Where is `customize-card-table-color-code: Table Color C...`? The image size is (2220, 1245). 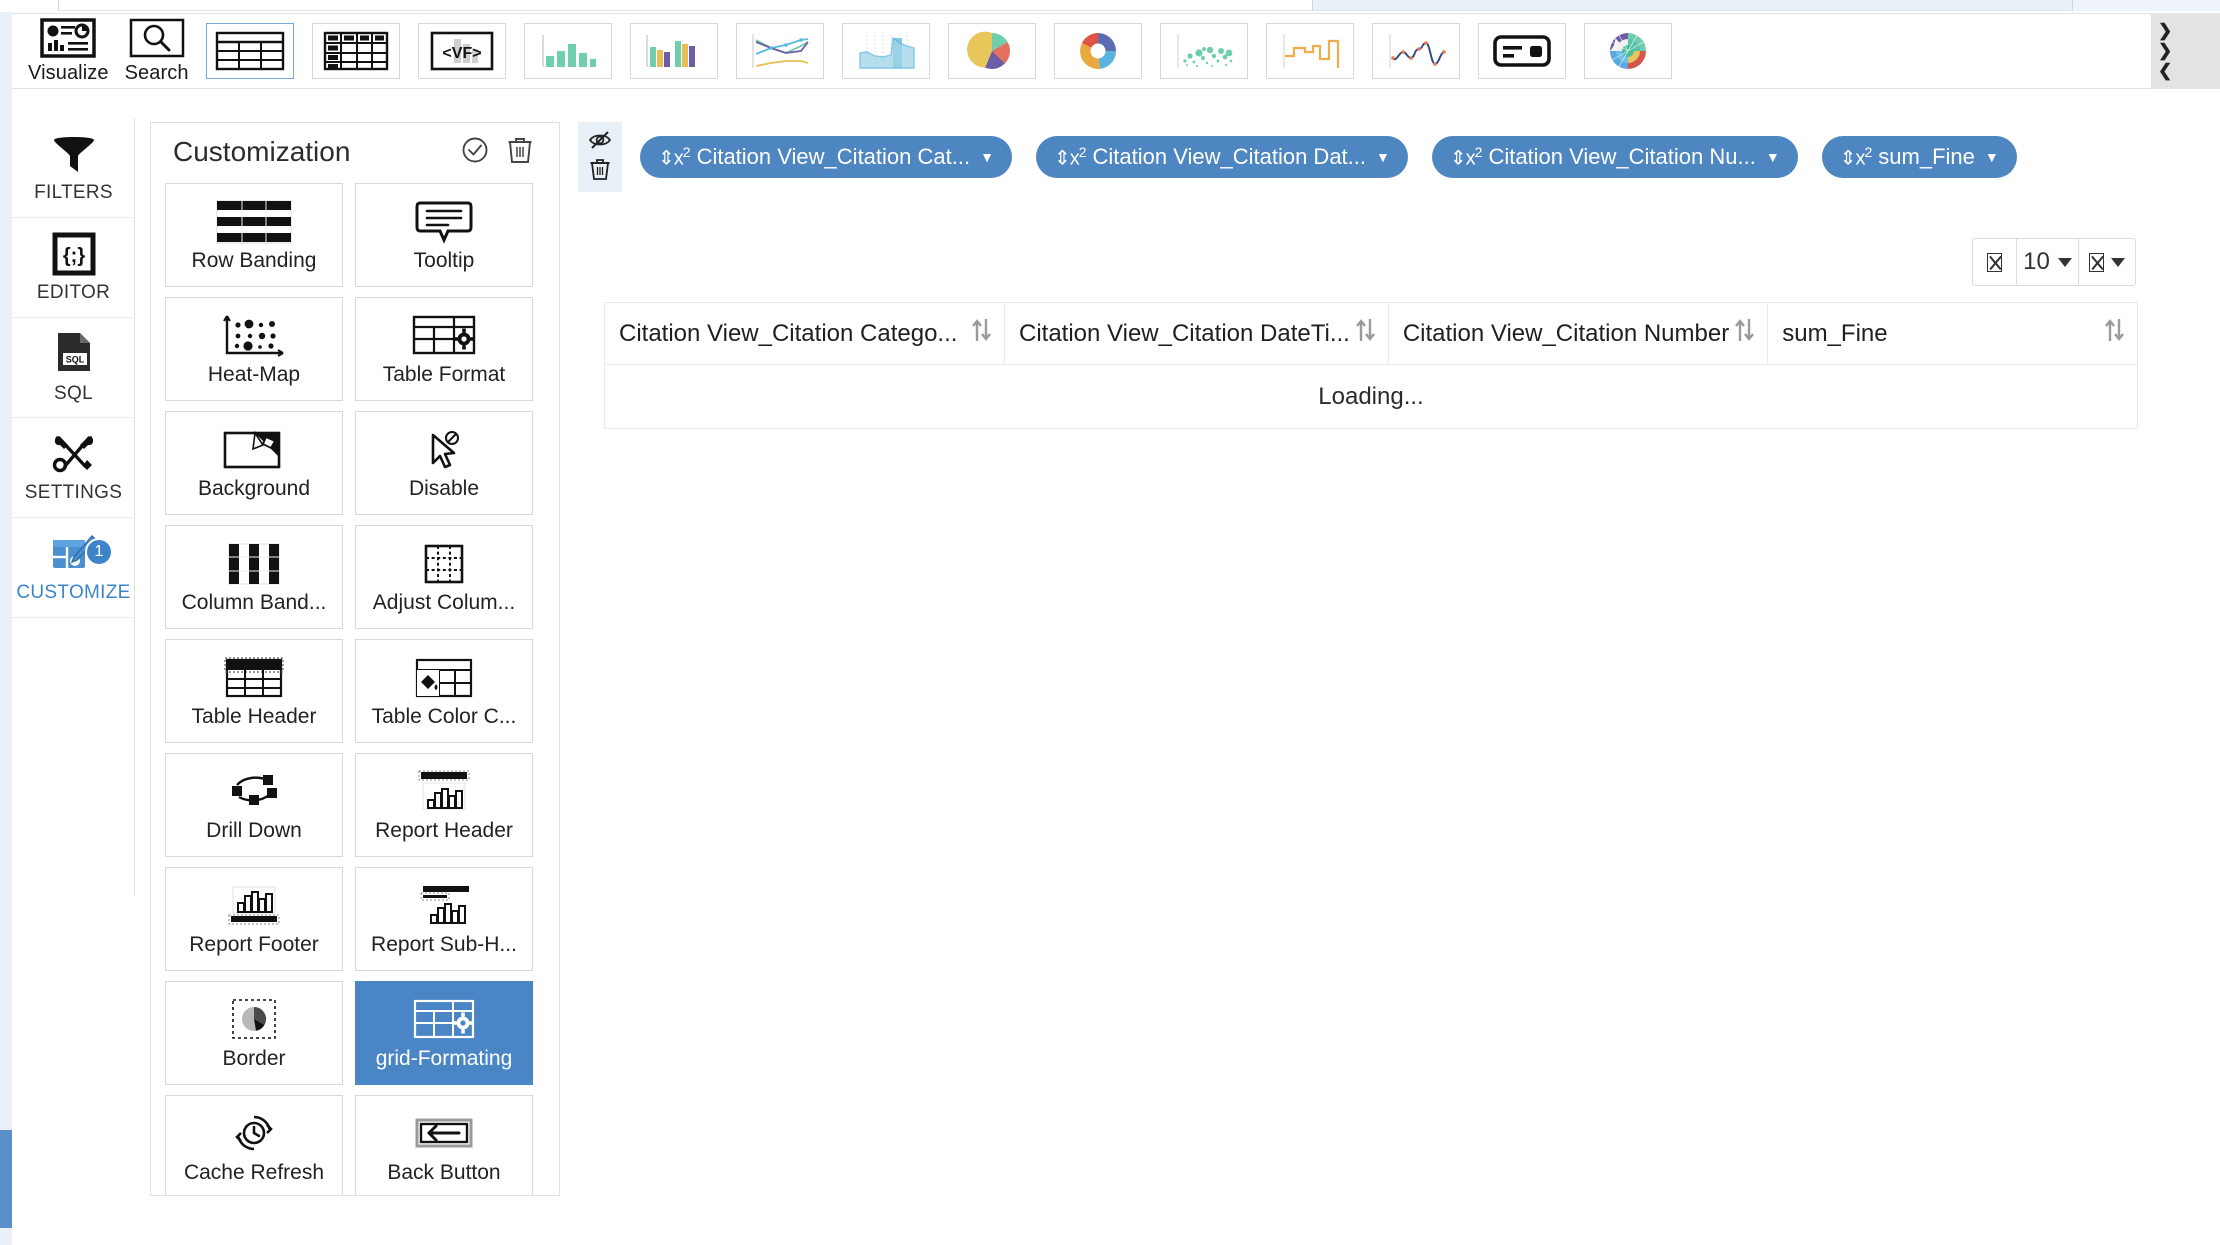 customize-card-table-color-code: Table Color C... is located at coordinates (444, 691).